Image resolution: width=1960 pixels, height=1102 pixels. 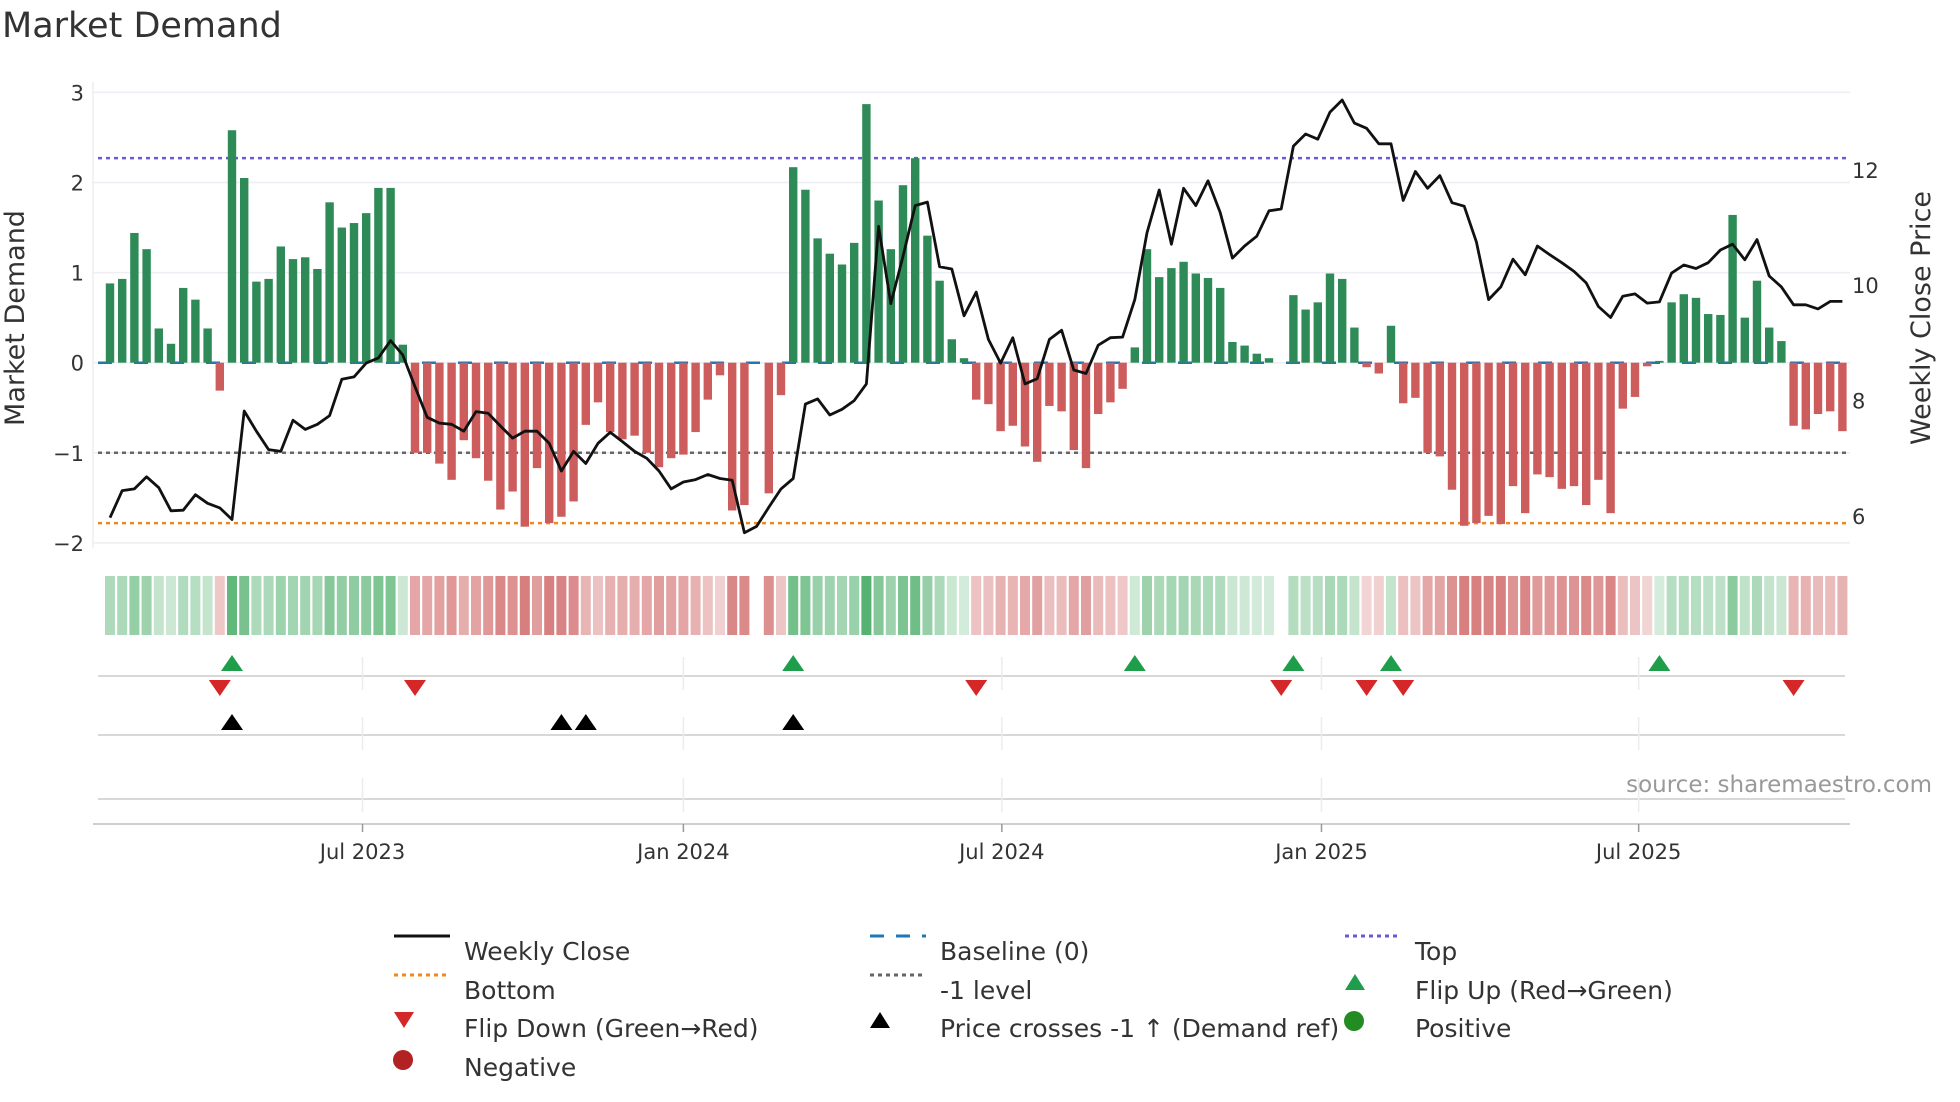 What do you see at coordinates (1320, 852) in the screenshot?
I see `x-tick-label: Jan 2025` at bounding box center [1320, 852].